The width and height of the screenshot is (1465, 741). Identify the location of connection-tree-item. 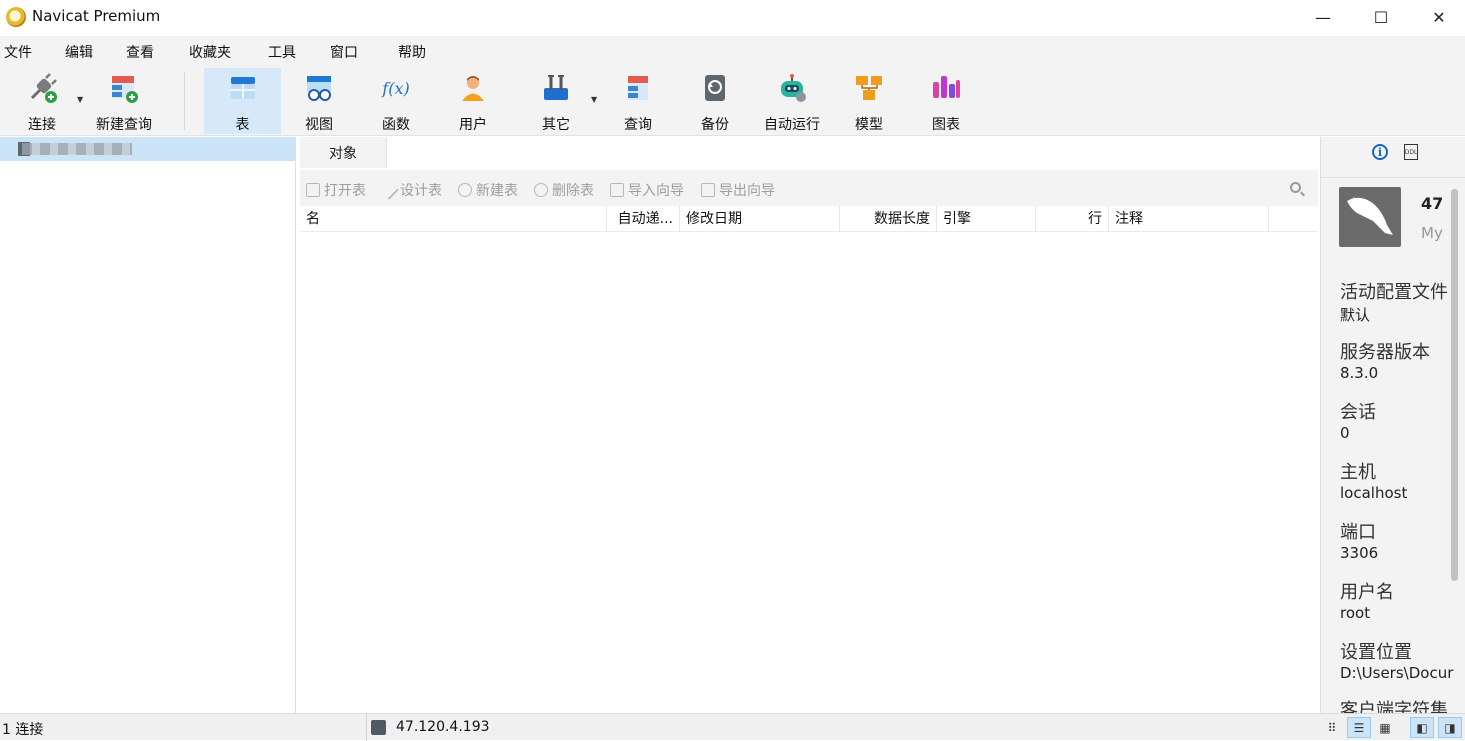
(148, 149).